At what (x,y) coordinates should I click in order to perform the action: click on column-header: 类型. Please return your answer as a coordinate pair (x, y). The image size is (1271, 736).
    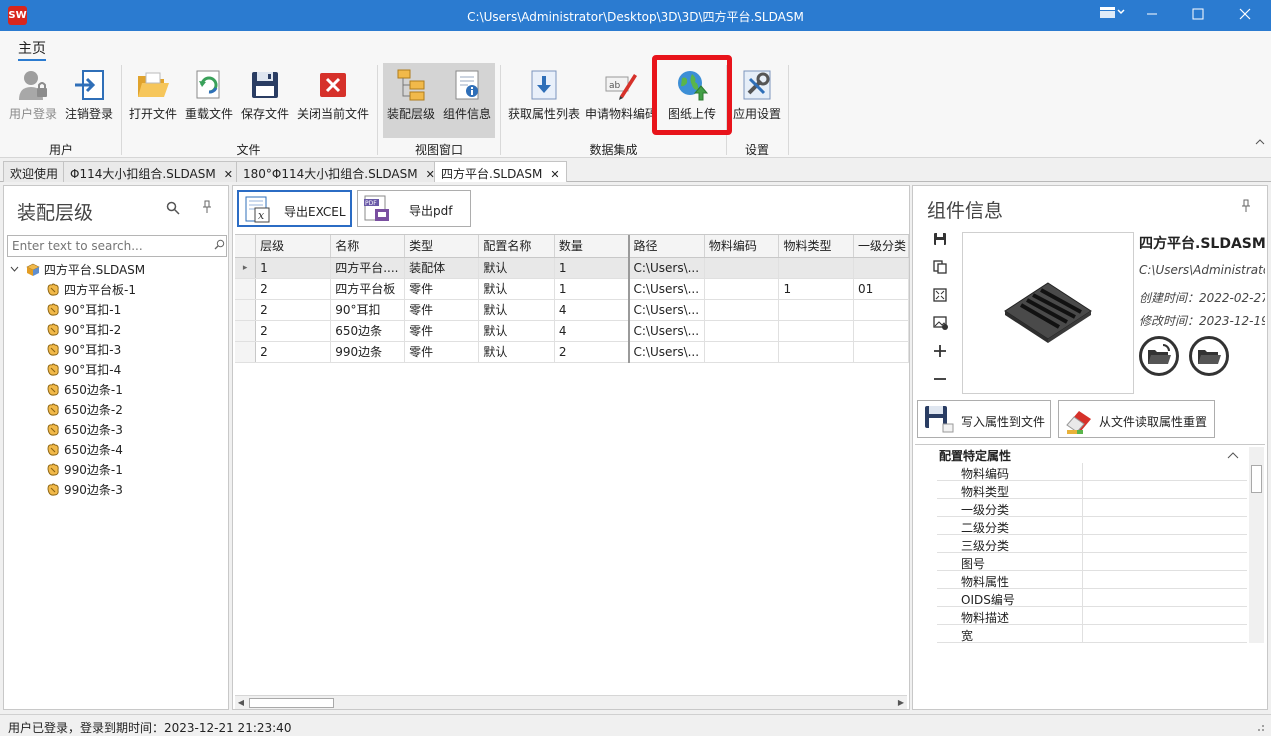
    Looking at the image, I should click on (442, 246).